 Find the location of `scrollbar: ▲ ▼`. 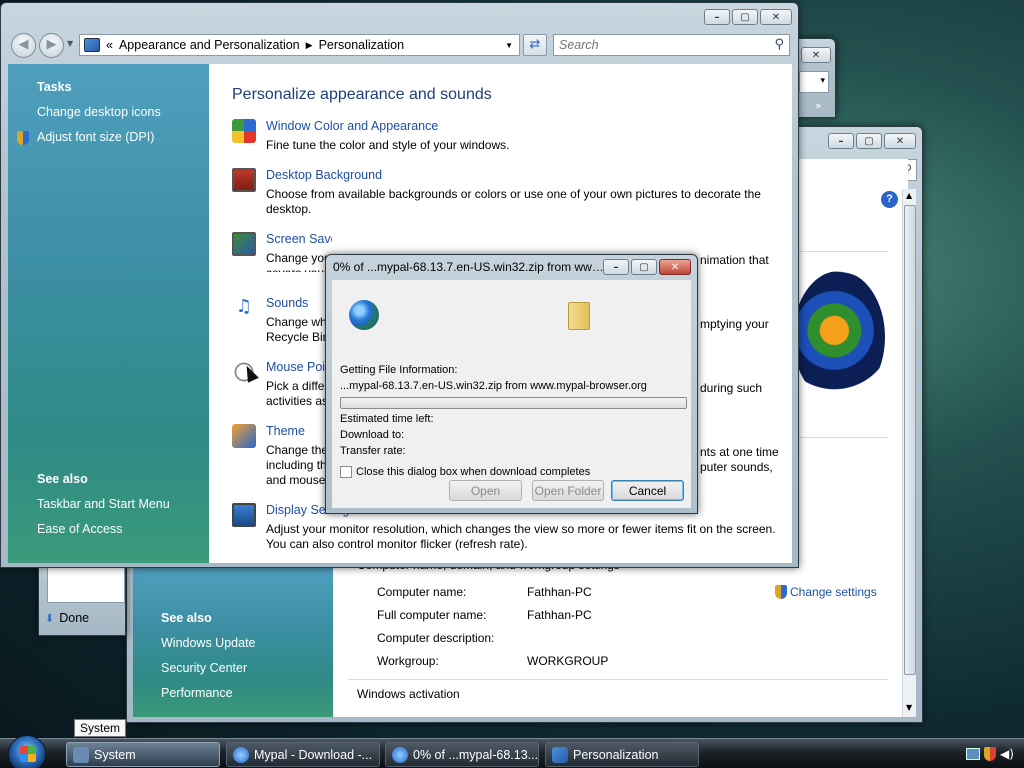

scrollbar: ▲ ▼ is located at coordinates (909, 453).